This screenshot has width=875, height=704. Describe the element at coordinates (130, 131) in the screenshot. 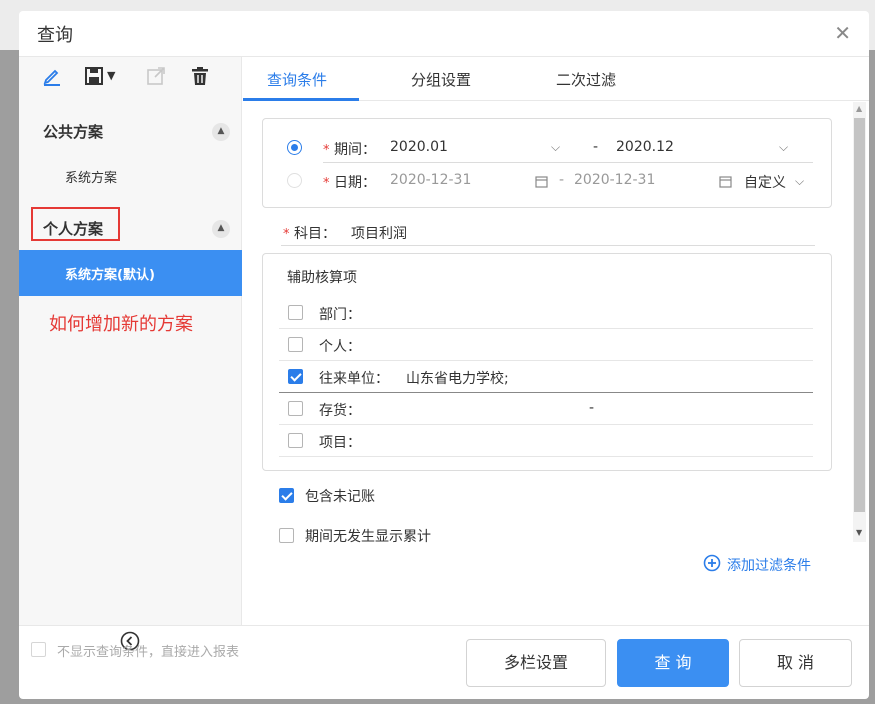

I see `public-scheme-group: 公共方案 ▲` at that location.